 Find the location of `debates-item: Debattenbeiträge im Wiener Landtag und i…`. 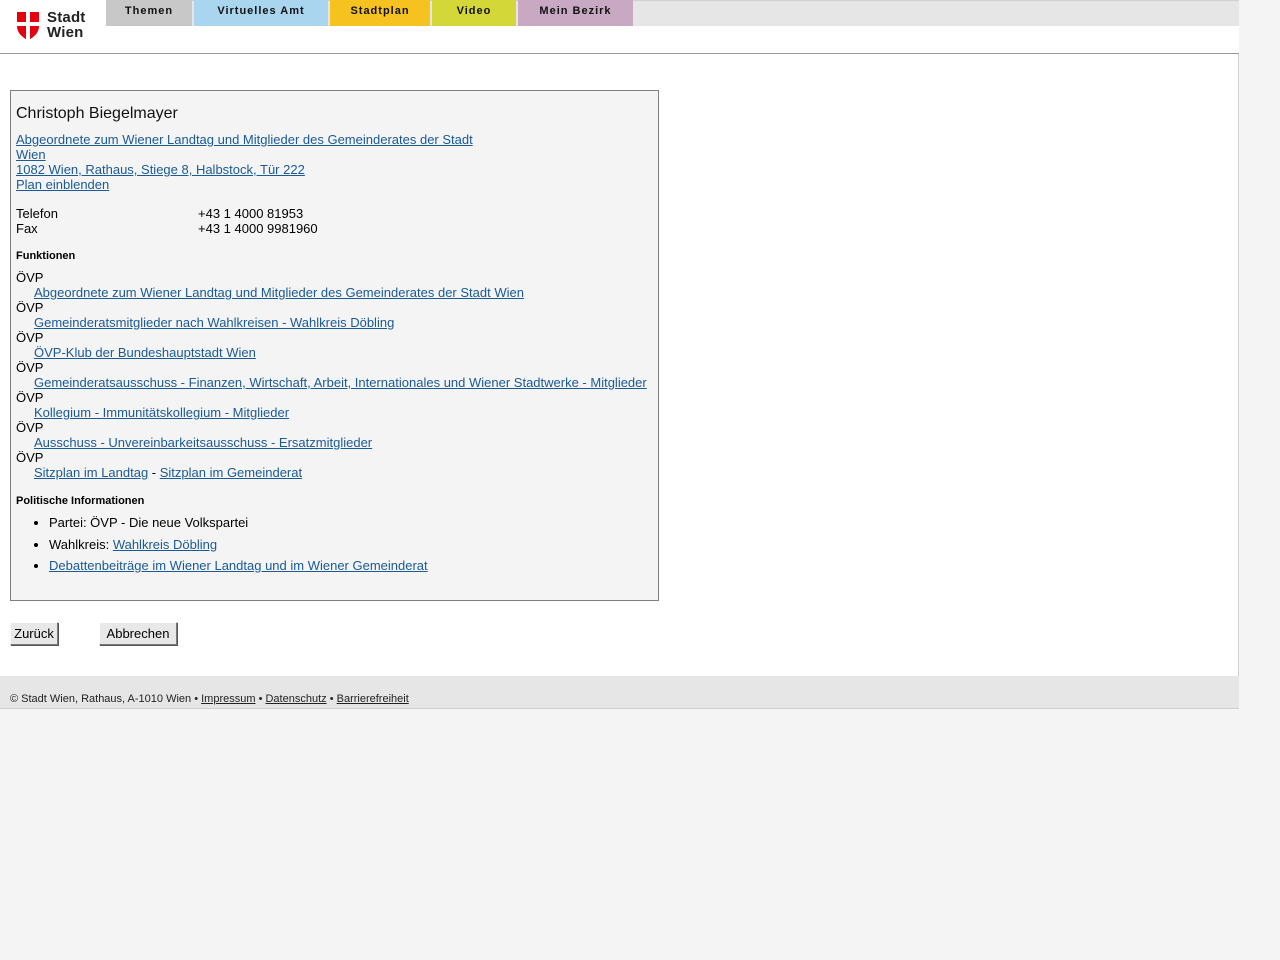

debates-item: Debattenbeiträge im Wiener Landtag und i… is located at coordinates (238, 566).